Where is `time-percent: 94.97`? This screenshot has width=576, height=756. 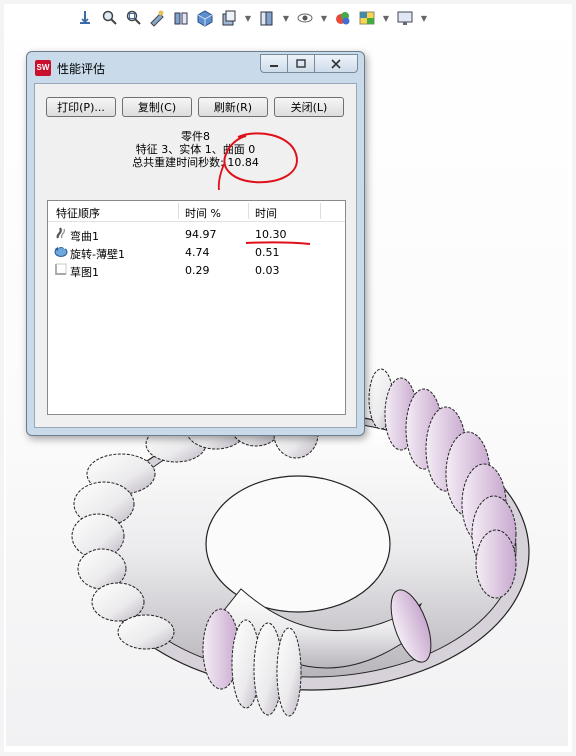
time-percent: 94.97 is located at coordinates (201, 234).